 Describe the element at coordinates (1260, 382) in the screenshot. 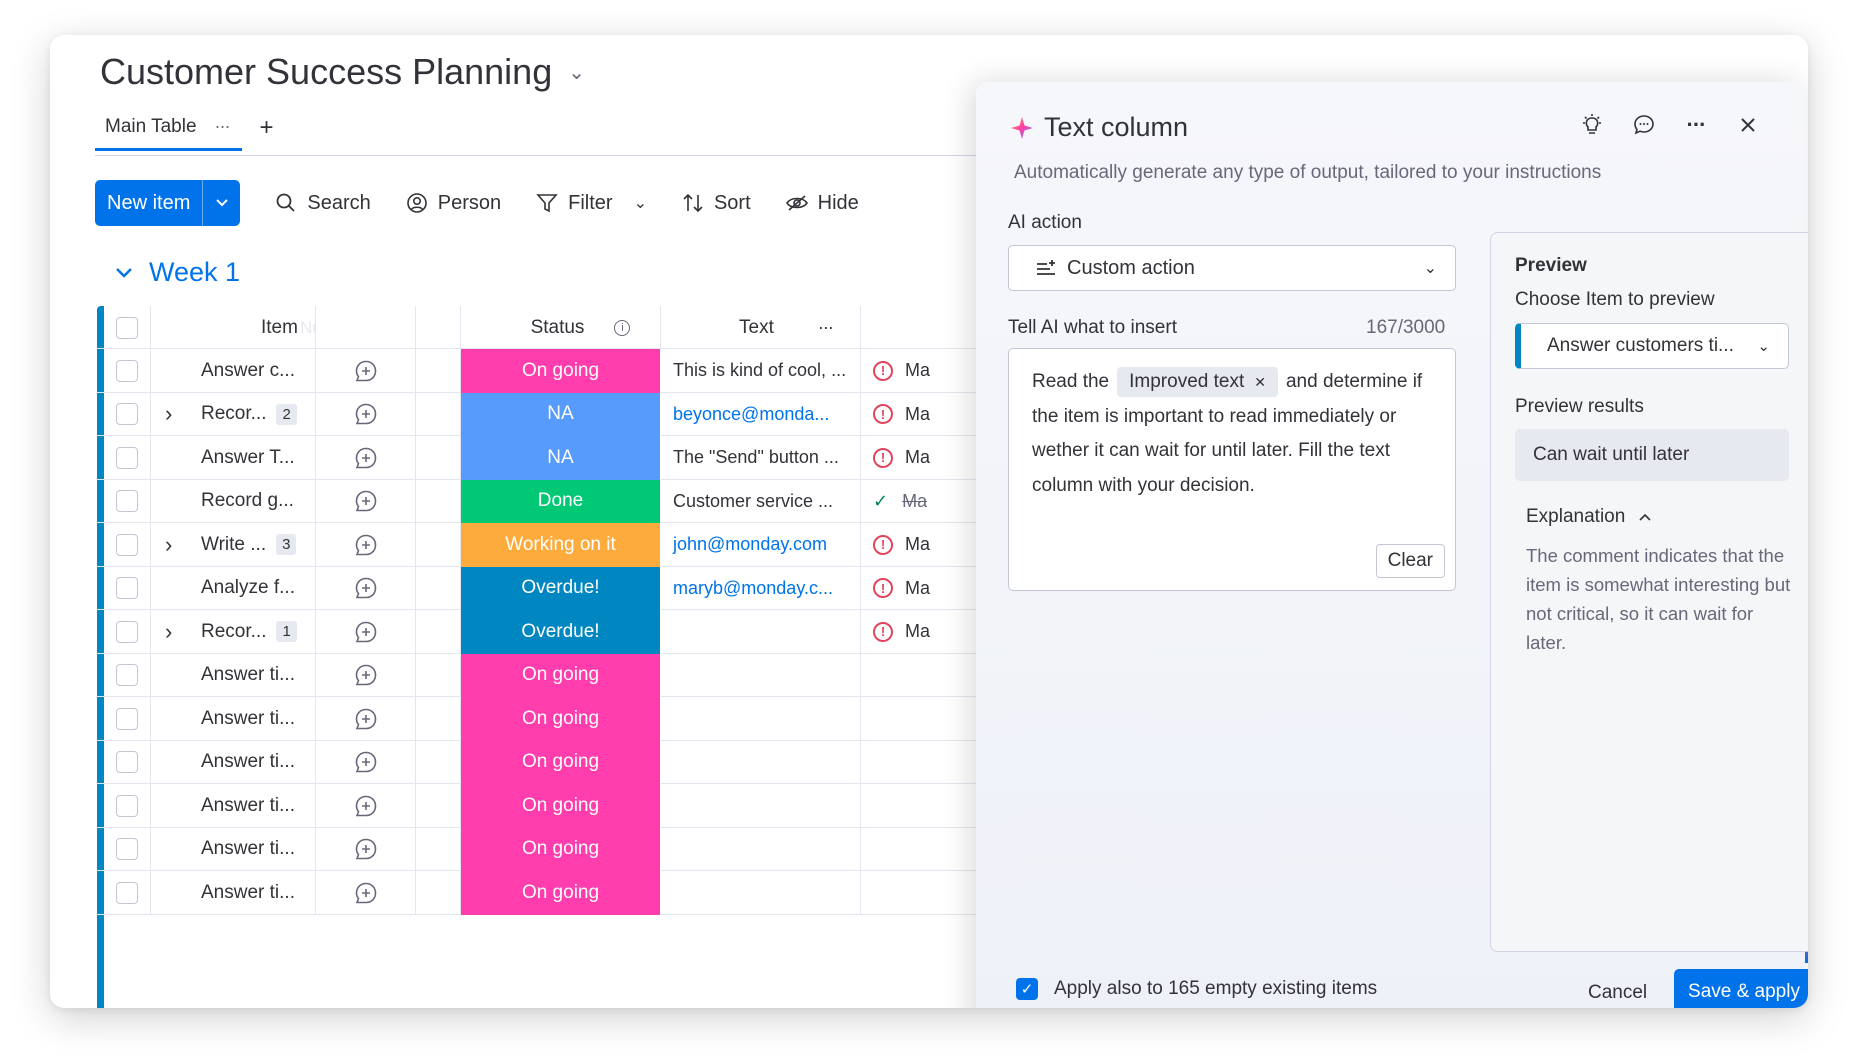

I see `remove-chip-icon: ✕` at that location.